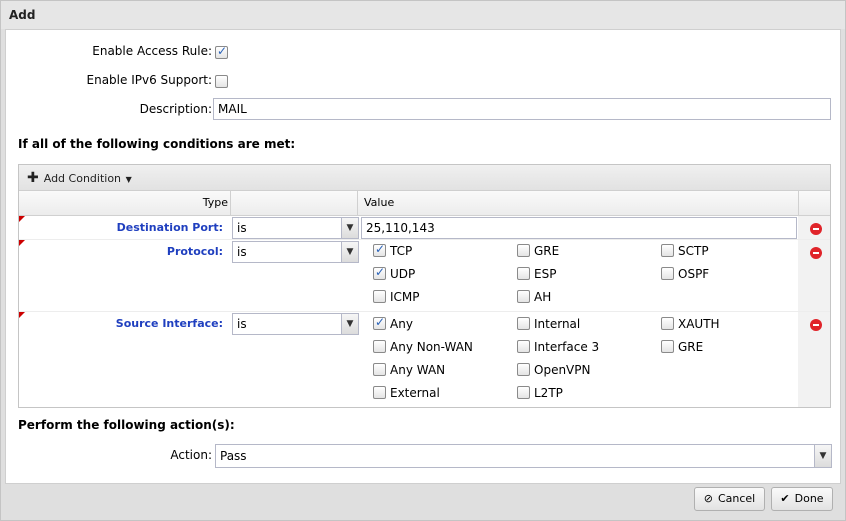  I want to click on plus-icon: ✚, so click(33, 178).